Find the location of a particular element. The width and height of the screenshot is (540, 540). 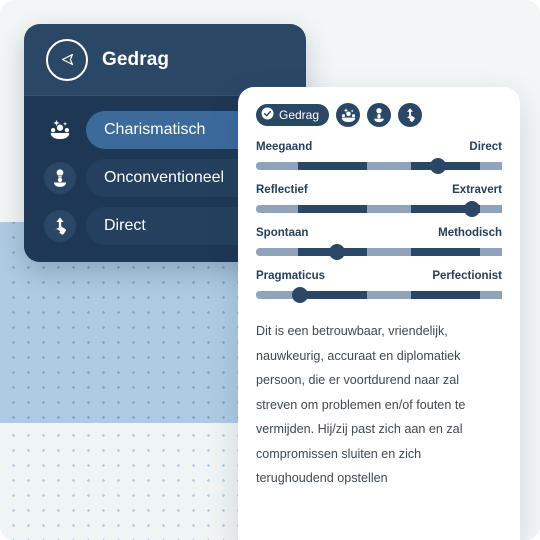

slider-left-label: Pragmaticus is located at coordinates (291, 276).